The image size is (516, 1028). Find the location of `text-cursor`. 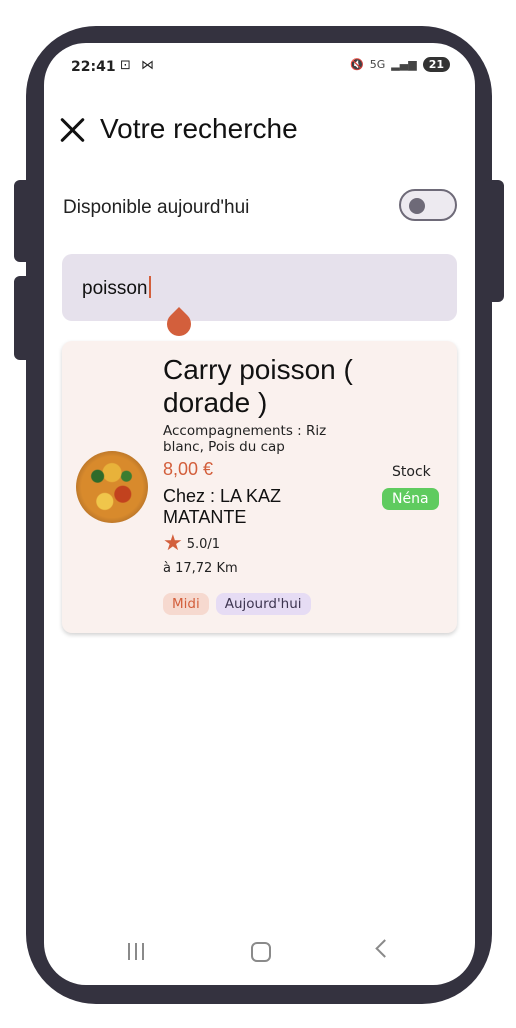

text-cursor is located at coordinates (149, 287).